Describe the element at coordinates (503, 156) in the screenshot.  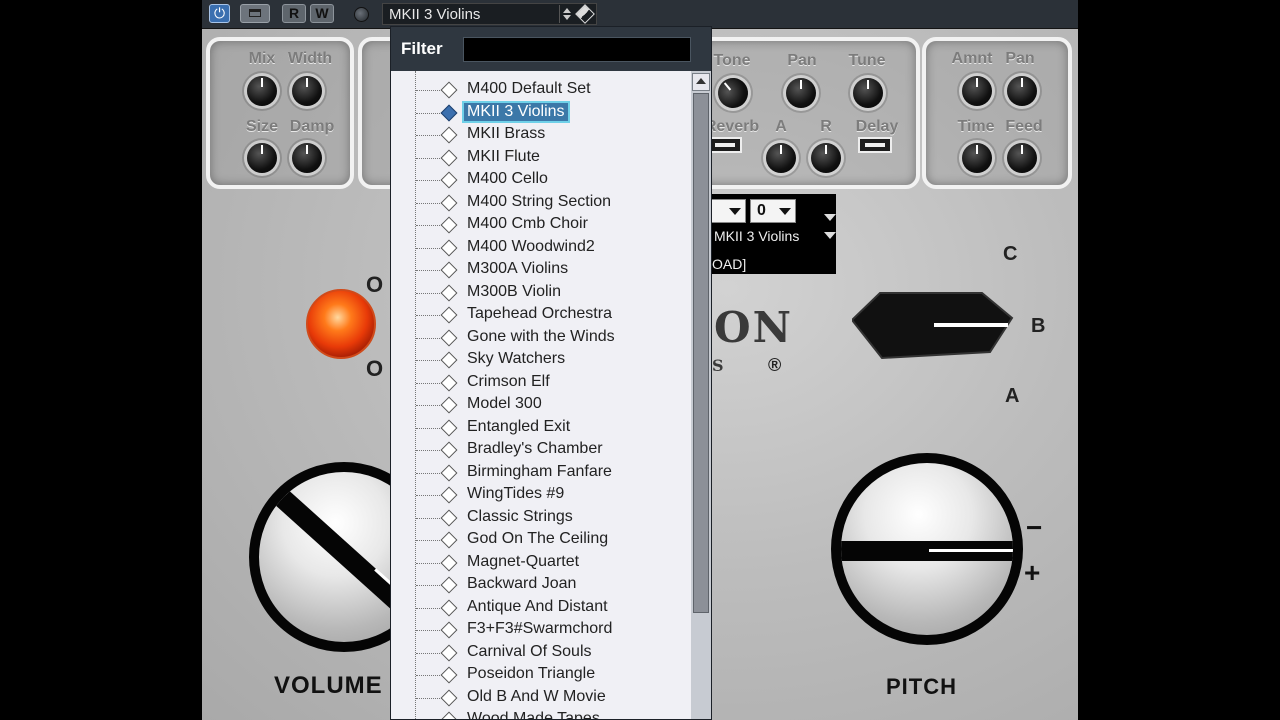
I see `preset-item-label: MKII Flute` at that location.